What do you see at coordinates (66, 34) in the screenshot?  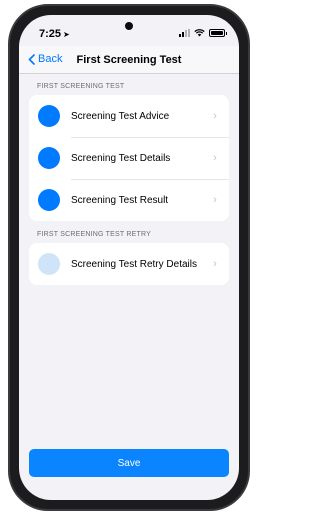 I see `location-arrow-icon: ➤` at bounding box center [66, 34].